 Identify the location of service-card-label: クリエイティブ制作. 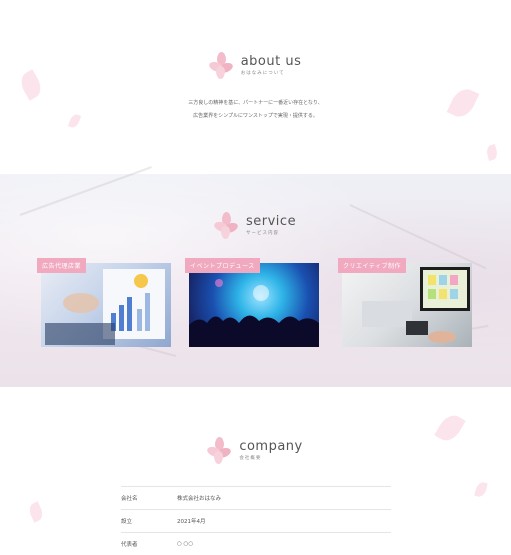
(372, 265).